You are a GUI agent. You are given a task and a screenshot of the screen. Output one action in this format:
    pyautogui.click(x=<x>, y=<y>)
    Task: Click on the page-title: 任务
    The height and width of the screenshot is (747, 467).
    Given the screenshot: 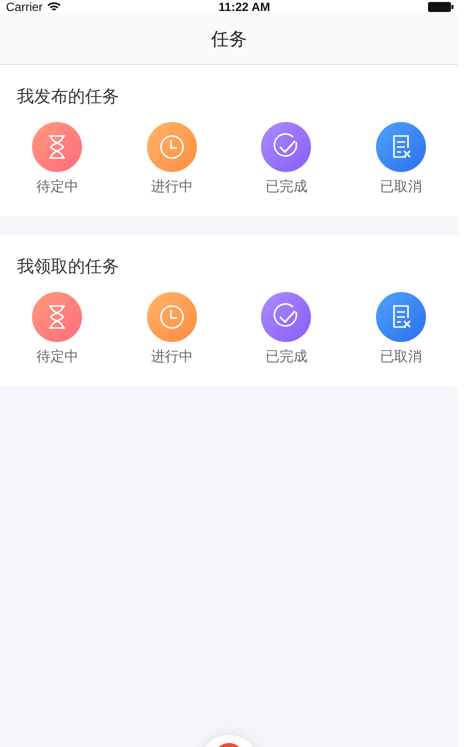 What is the action you would take?
    pyautogui.click(x=229, y=39)
    